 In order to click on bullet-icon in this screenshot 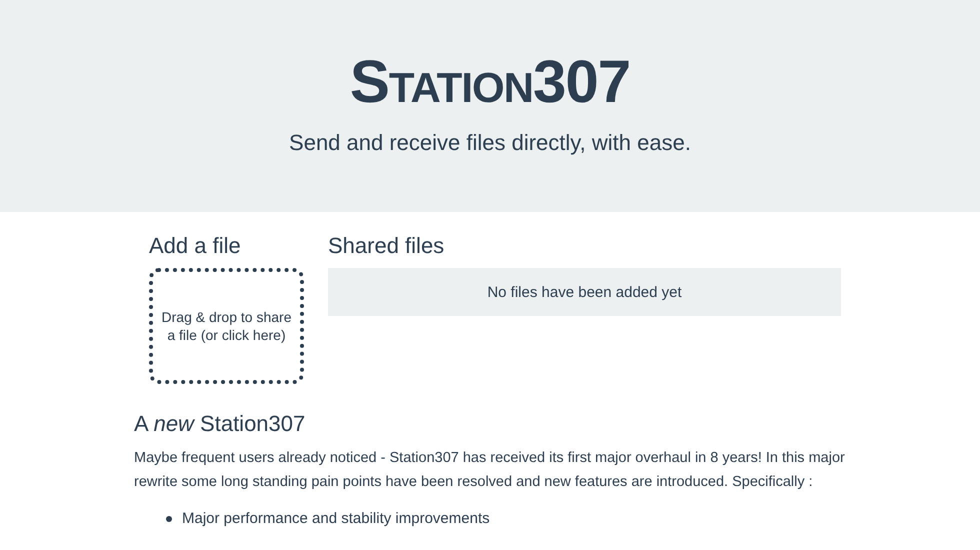, I will do `click(169, 519)`.